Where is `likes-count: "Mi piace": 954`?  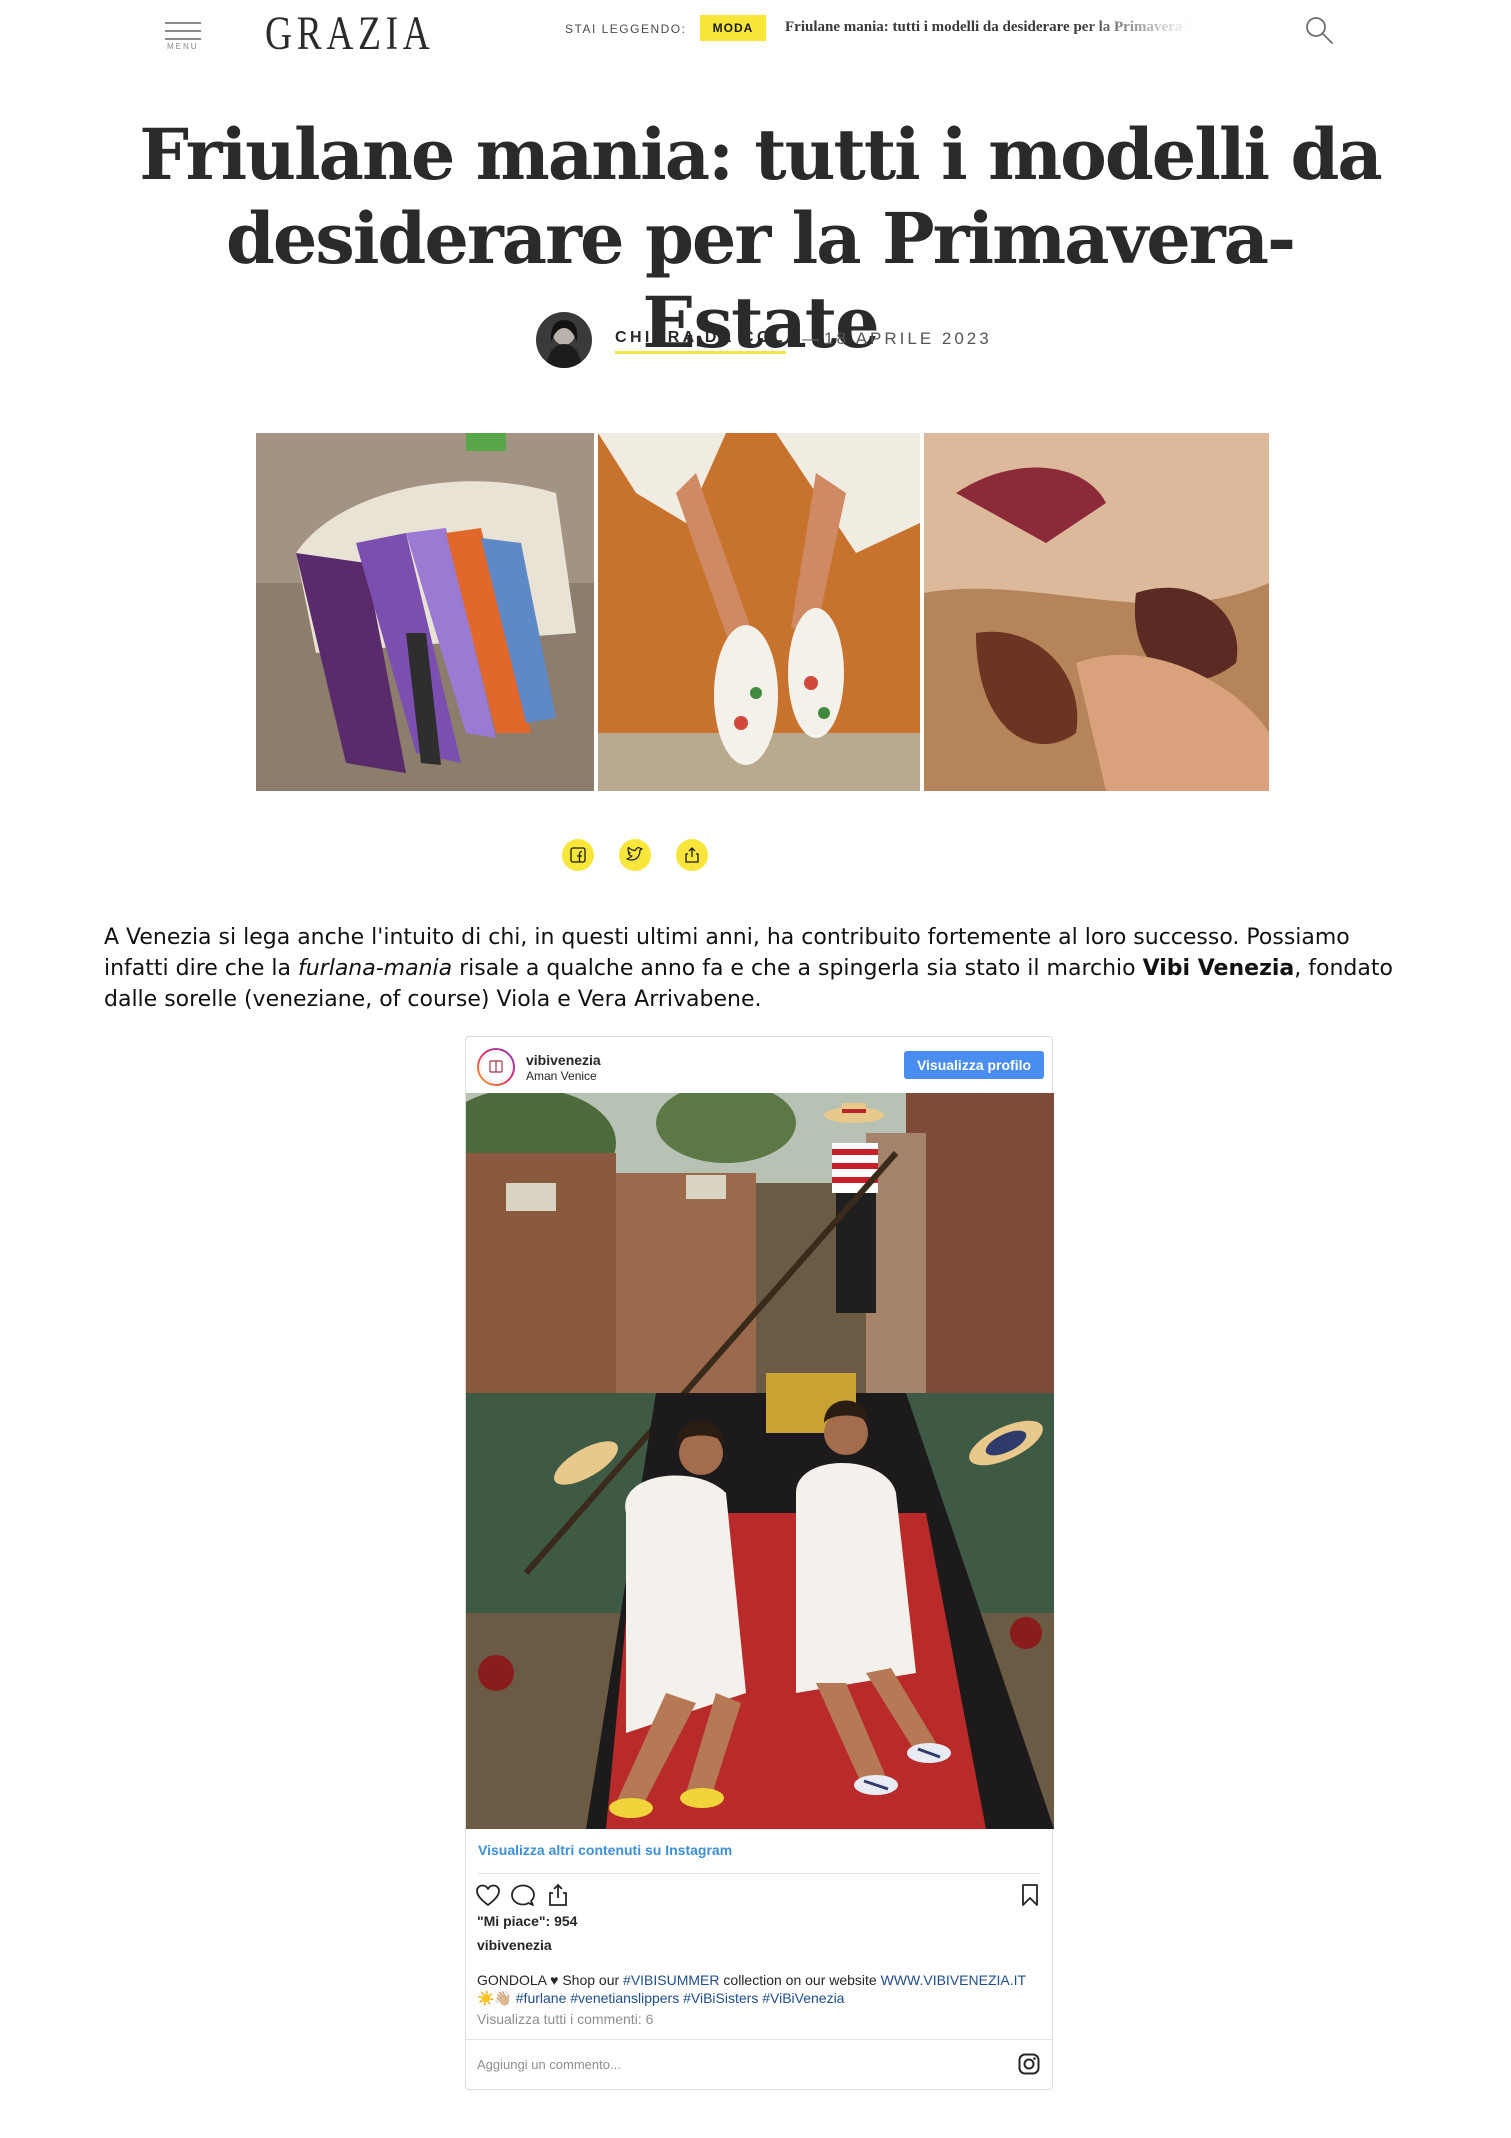 likes-count: "Mi piace": 954 is located at coordinates (527, 1921).